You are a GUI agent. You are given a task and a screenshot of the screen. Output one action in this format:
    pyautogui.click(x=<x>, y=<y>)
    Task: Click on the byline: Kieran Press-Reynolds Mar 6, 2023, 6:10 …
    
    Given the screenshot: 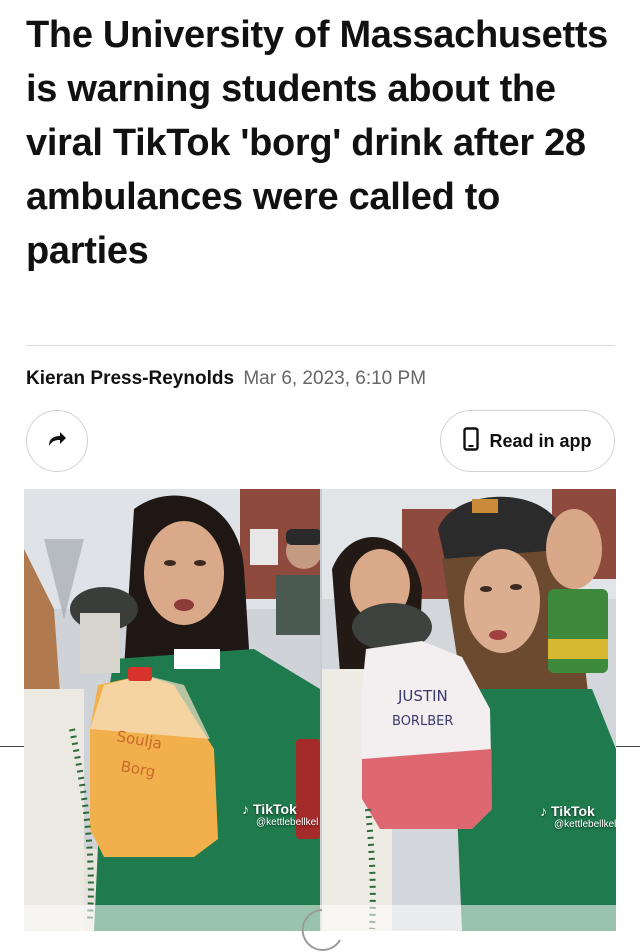 What is the action you would take?
    pyautogui.click(x=226, y=379)
    